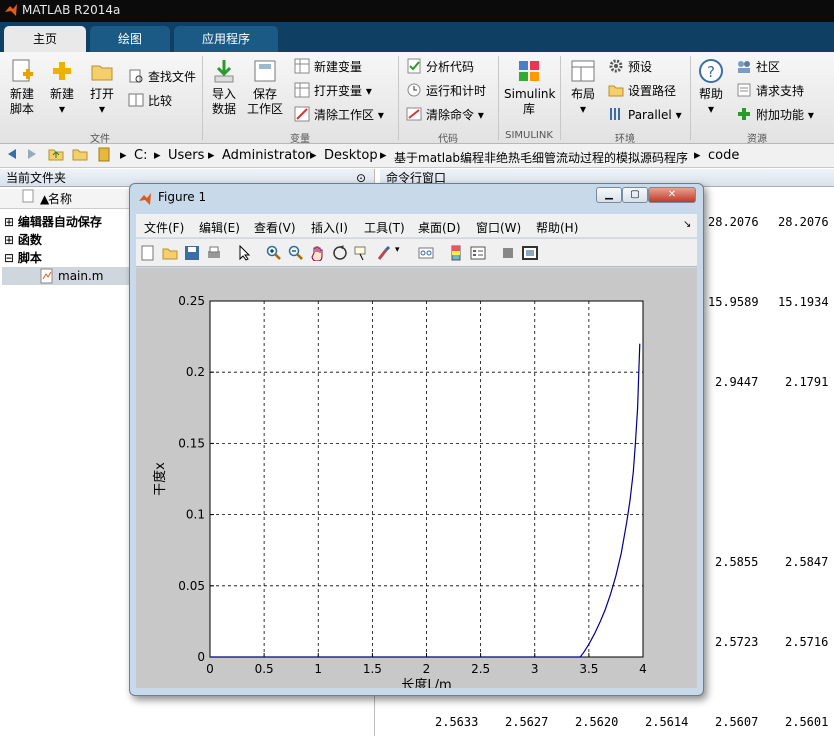 Image resolution: width=834 pixels, height=736 pixels. I want to click on clear-workspace-icon, so click(302, 114).